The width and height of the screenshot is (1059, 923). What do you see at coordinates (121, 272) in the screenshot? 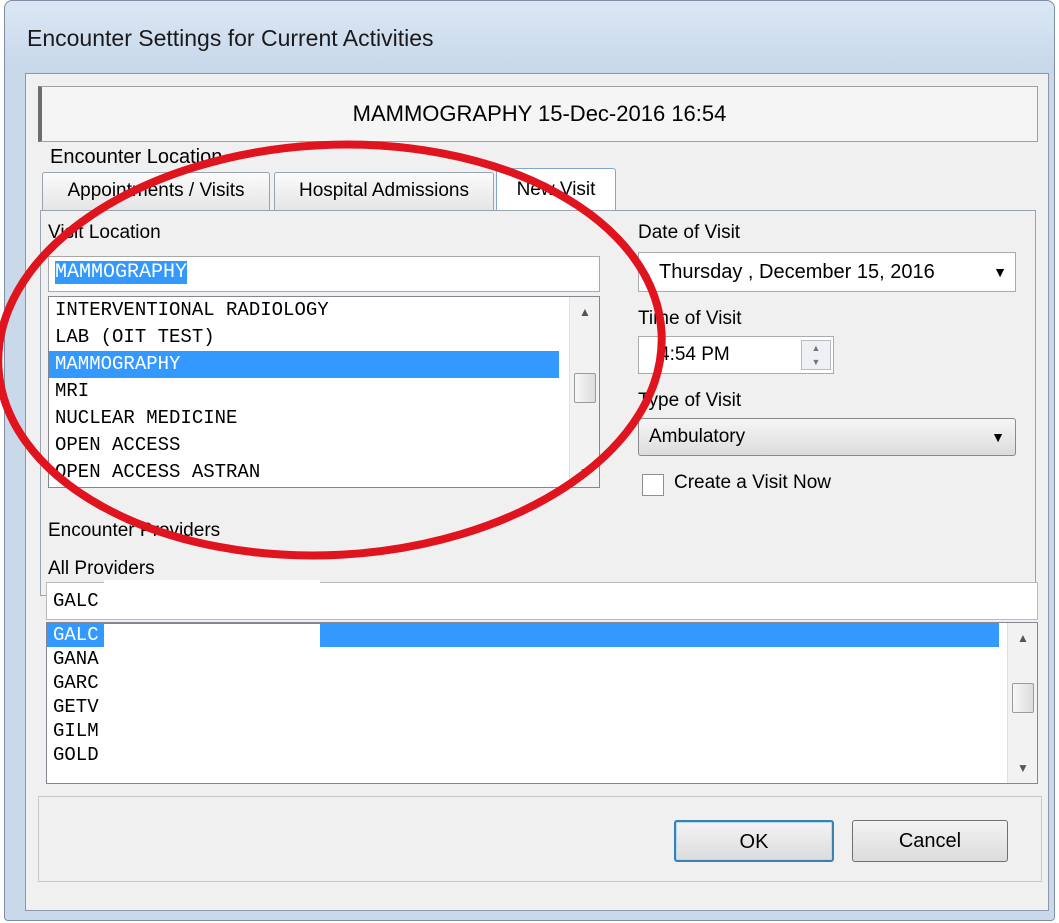
I see `visit-location-input-text: MAMMOGRAPHY` at bounding box center [121, 272].